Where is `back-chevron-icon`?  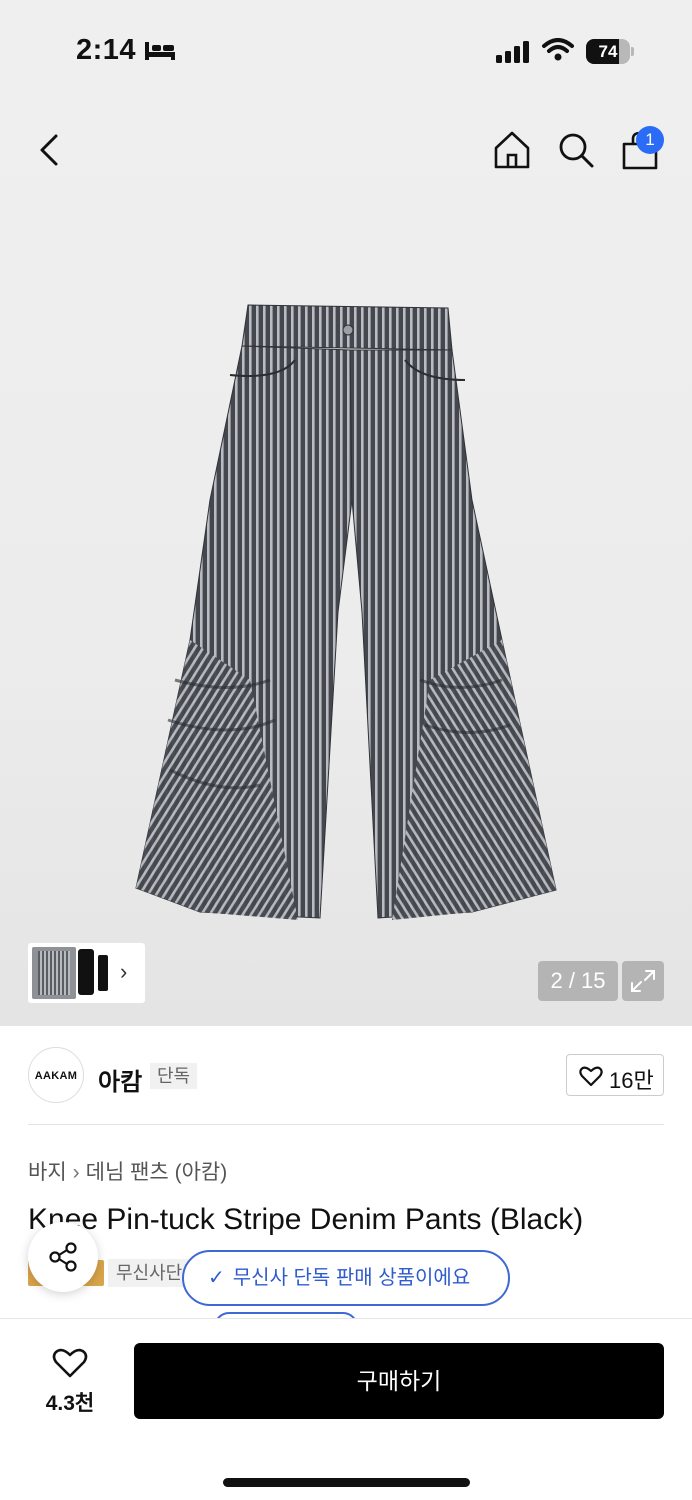 back-chevron-icon is located at coordinates (50, 150).